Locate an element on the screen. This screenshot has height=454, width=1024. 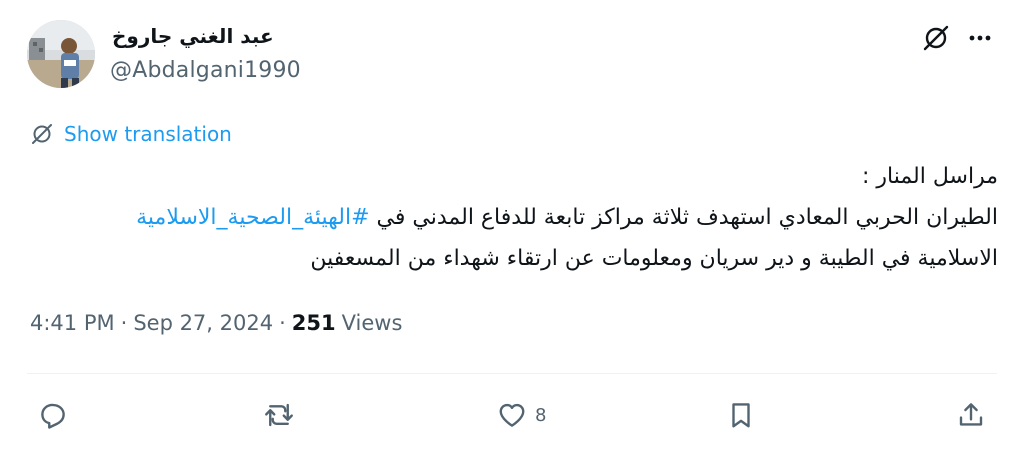
retweet-icon is located at coordinates (279, 415).